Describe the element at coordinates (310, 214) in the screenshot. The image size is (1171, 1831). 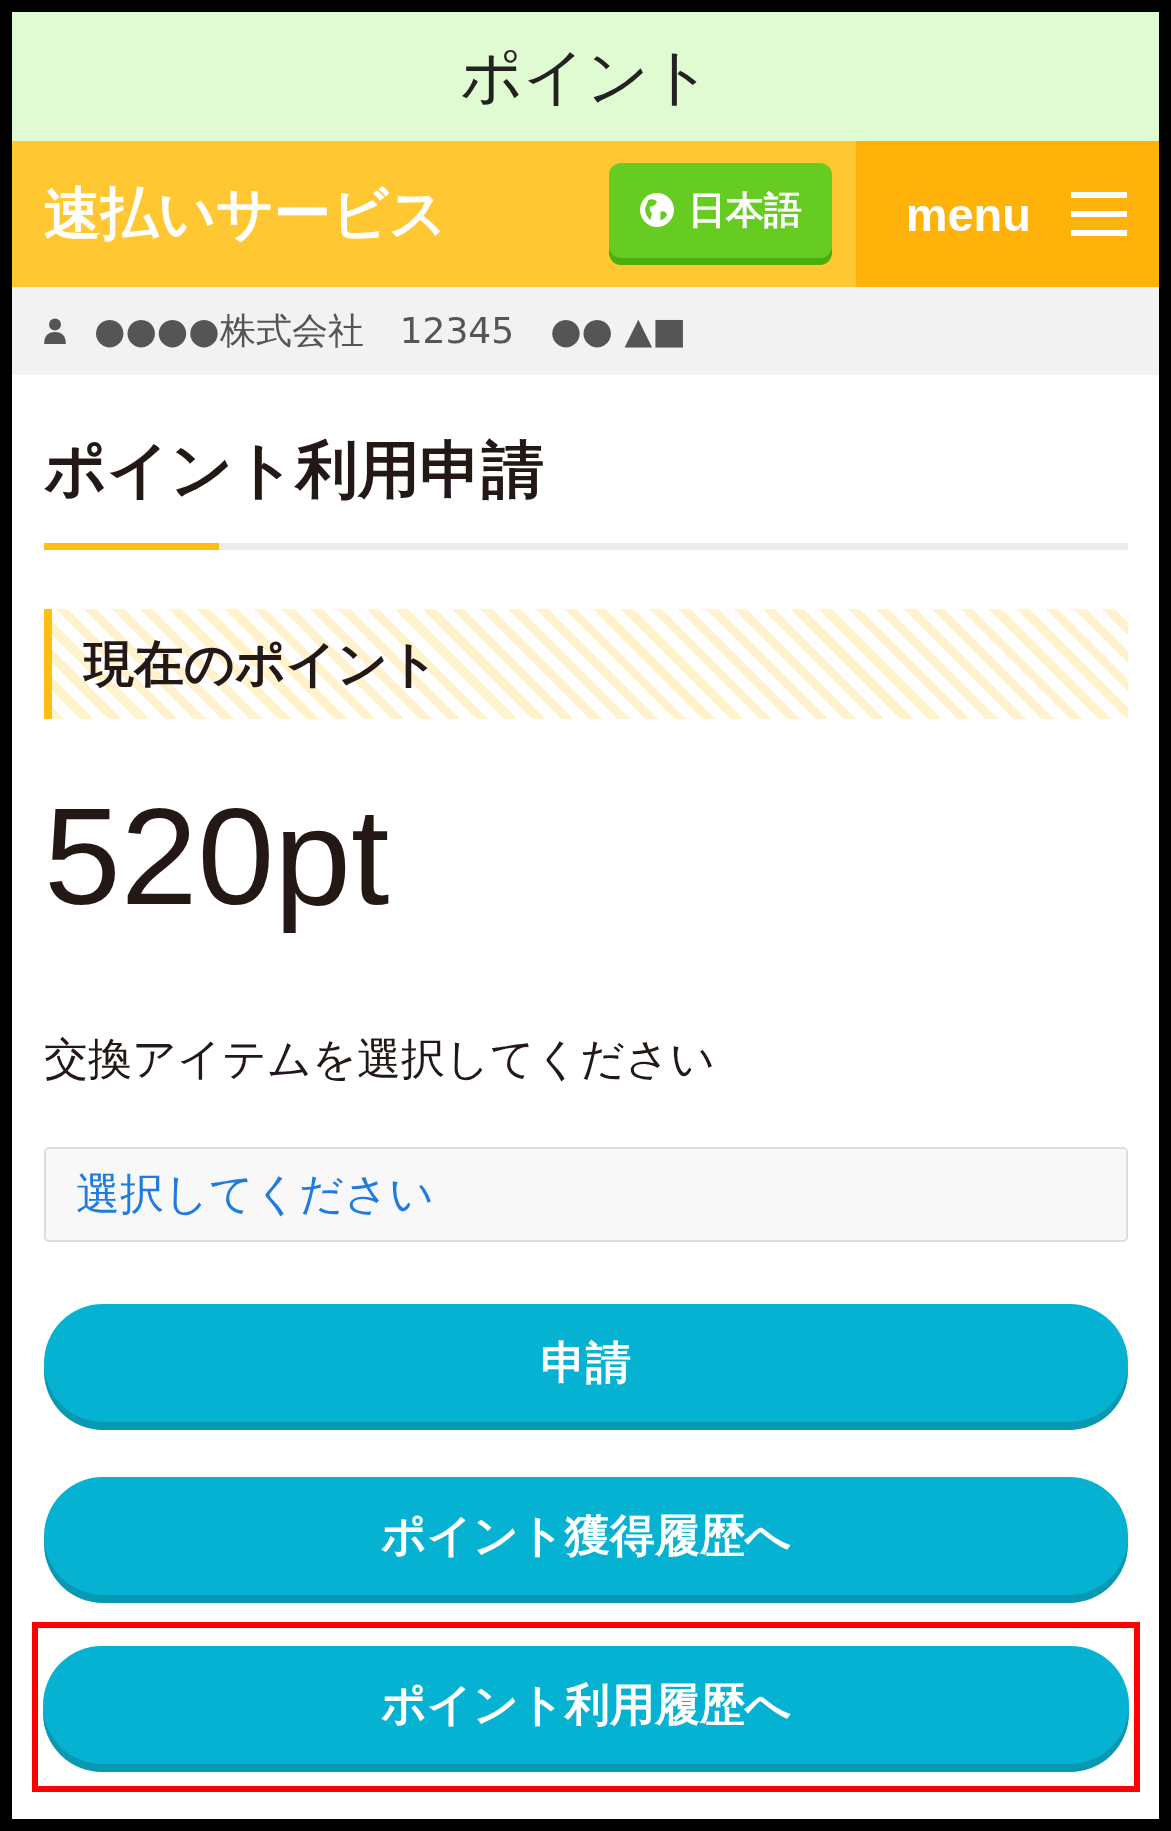
I see `brand-name: 速払いサービス` at that location.